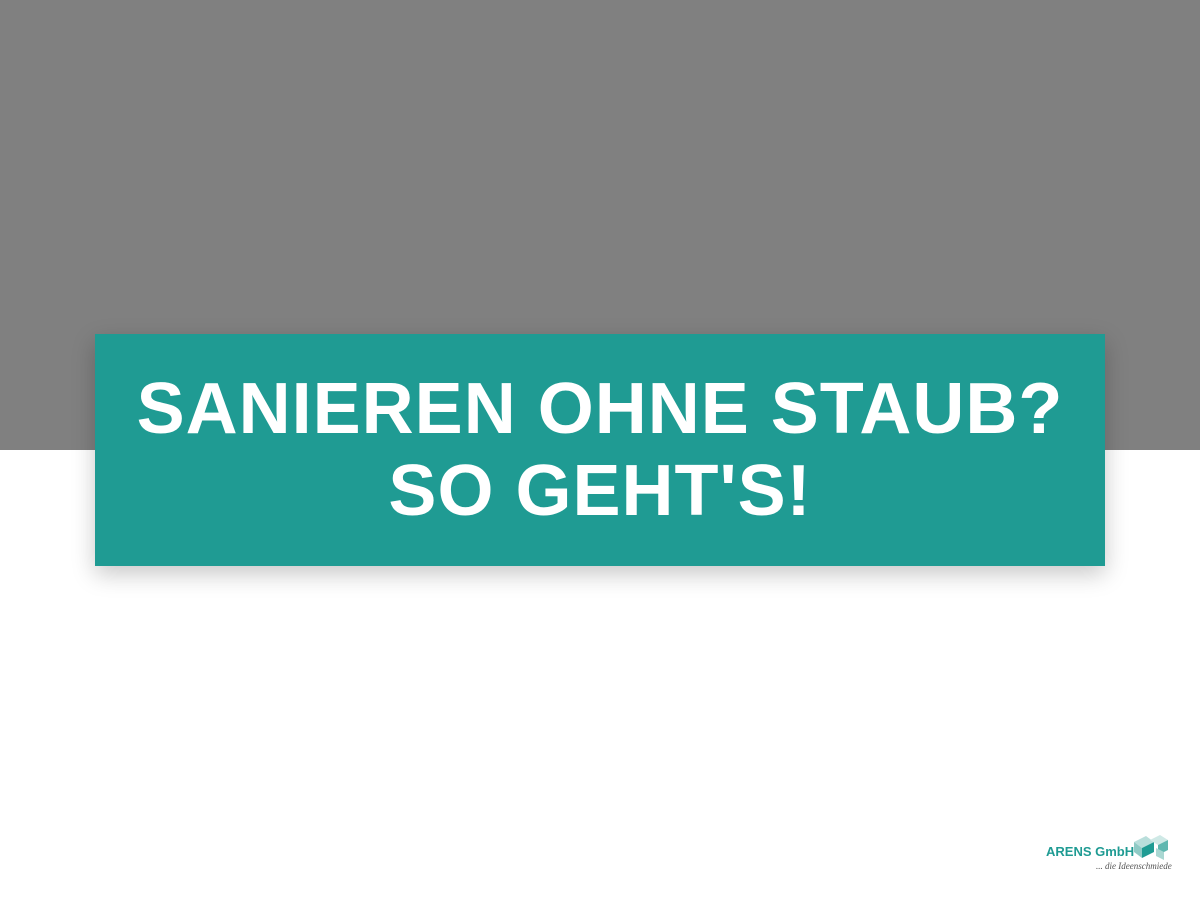  What do you see at coordinates (1090, 851) in the screenshot?
I see `logo-company-name: ARENS GmbH` at bounding box center [1090, 851].